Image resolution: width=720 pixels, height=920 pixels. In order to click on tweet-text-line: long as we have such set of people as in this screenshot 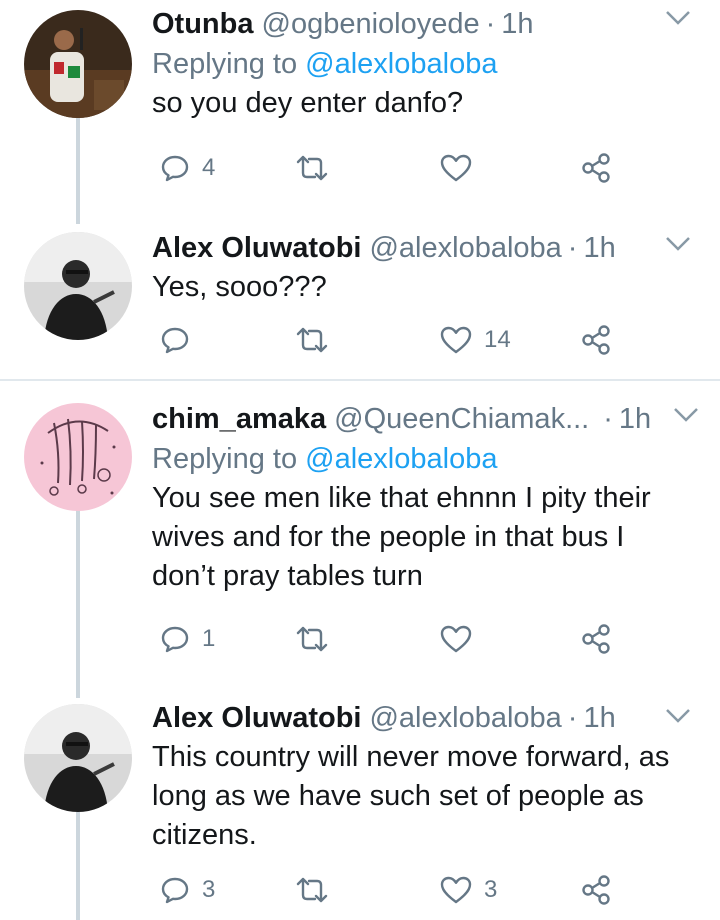, I will do `click(398, 796)`.